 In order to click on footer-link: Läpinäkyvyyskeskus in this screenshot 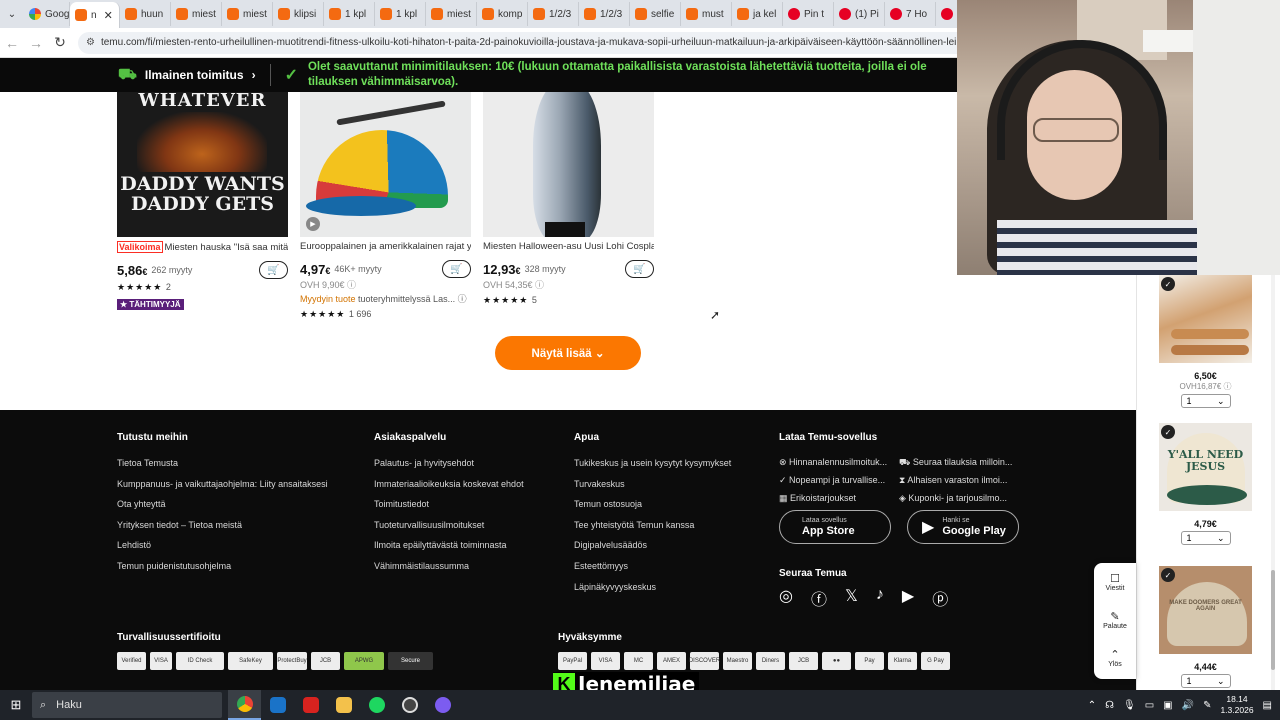, I will do `click(652, 587)`.